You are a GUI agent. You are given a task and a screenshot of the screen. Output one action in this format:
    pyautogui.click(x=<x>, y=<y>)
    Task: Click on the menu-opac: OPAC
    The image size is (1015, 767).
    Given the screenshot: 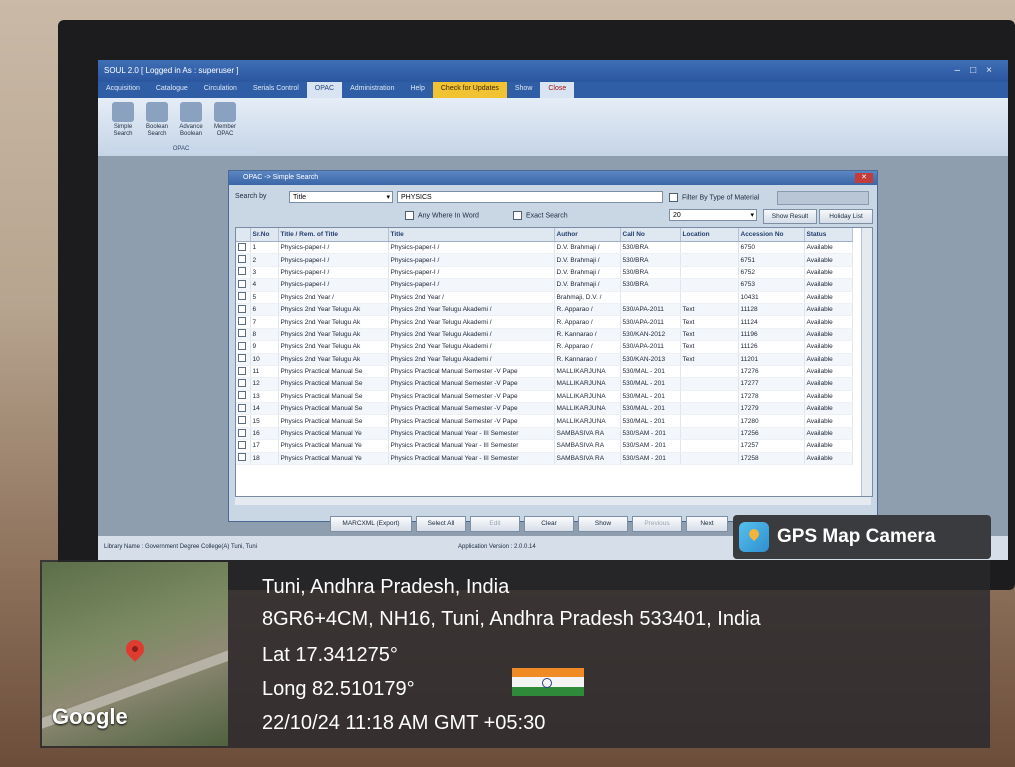 What is the action you would take?
    pyautogui.click(x=324, y=90)
    